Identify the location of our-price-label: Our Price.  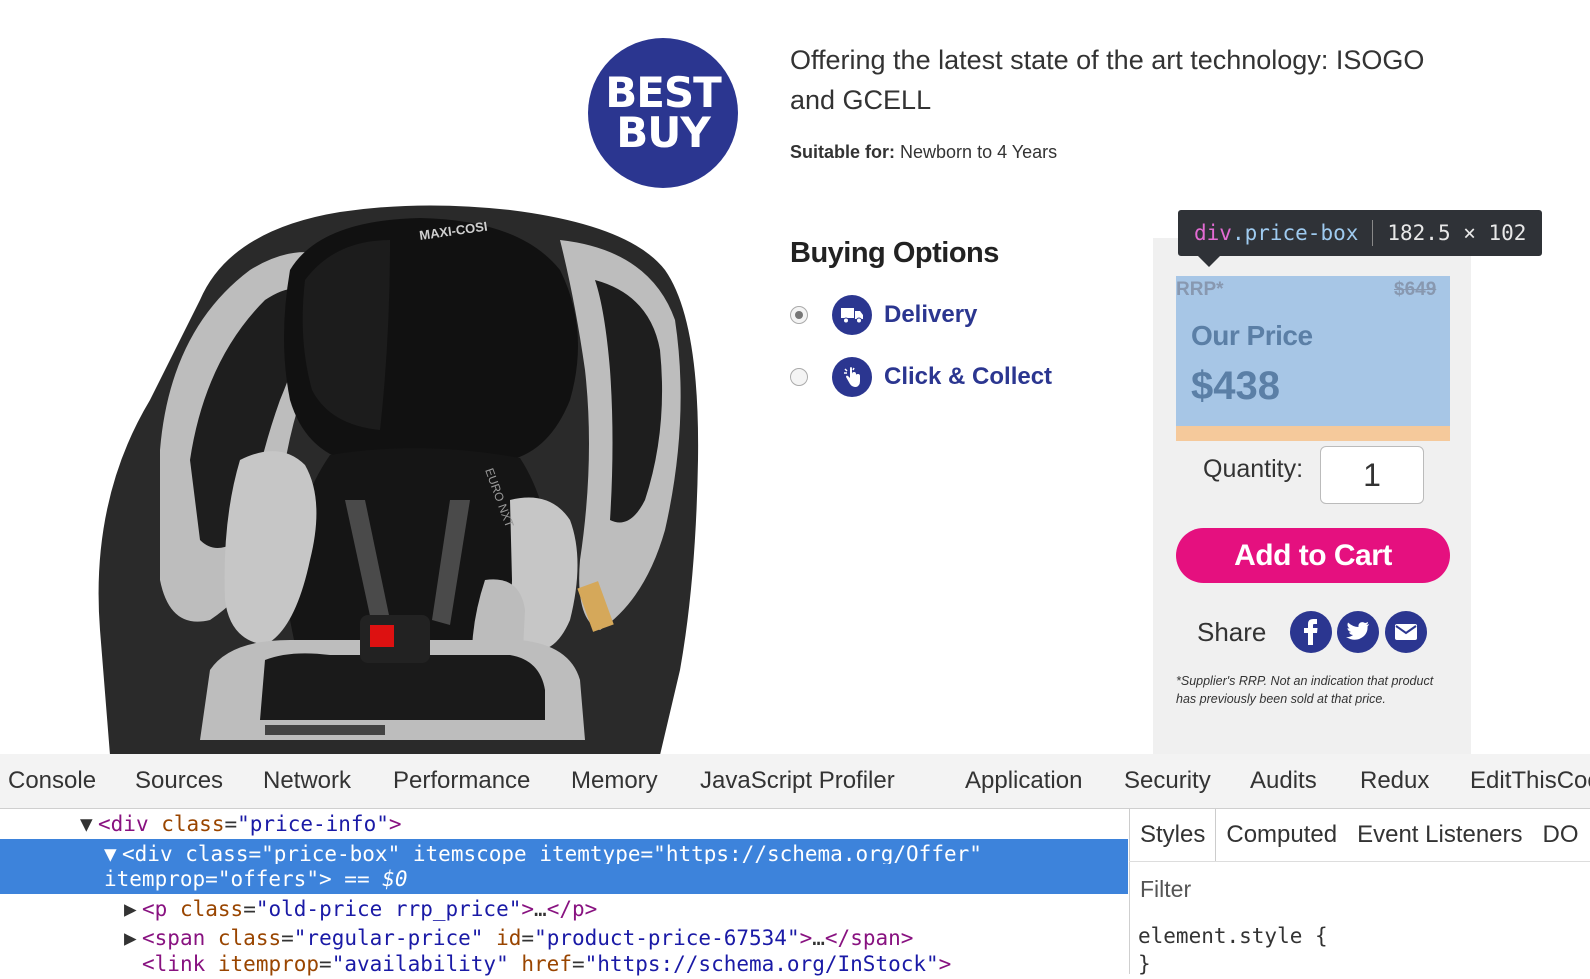
(1252, 335).